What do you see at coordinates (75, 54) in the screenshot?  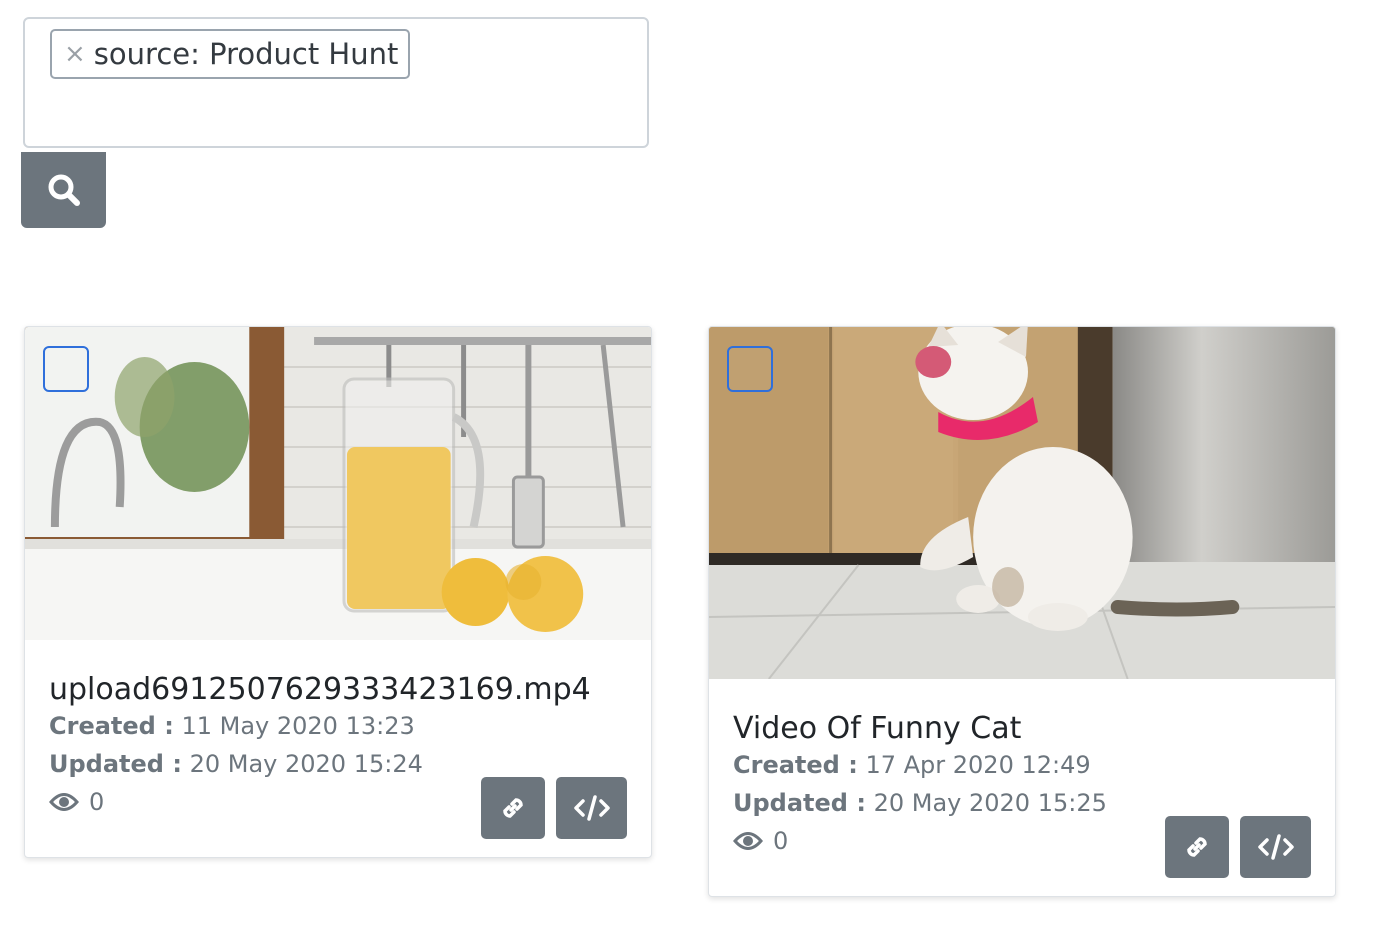 I see `tag-remove-icon: ×` at bounding box center [75, 54].